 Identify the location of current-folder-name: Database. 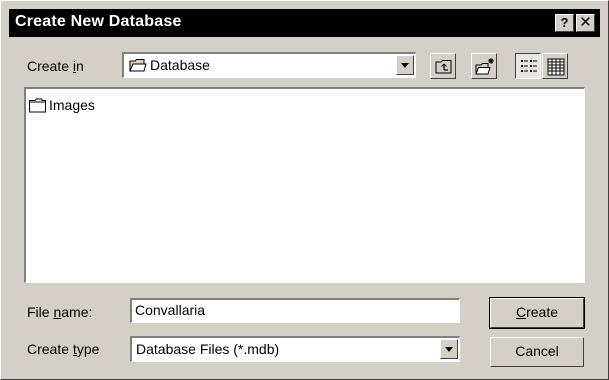
(180, 65).